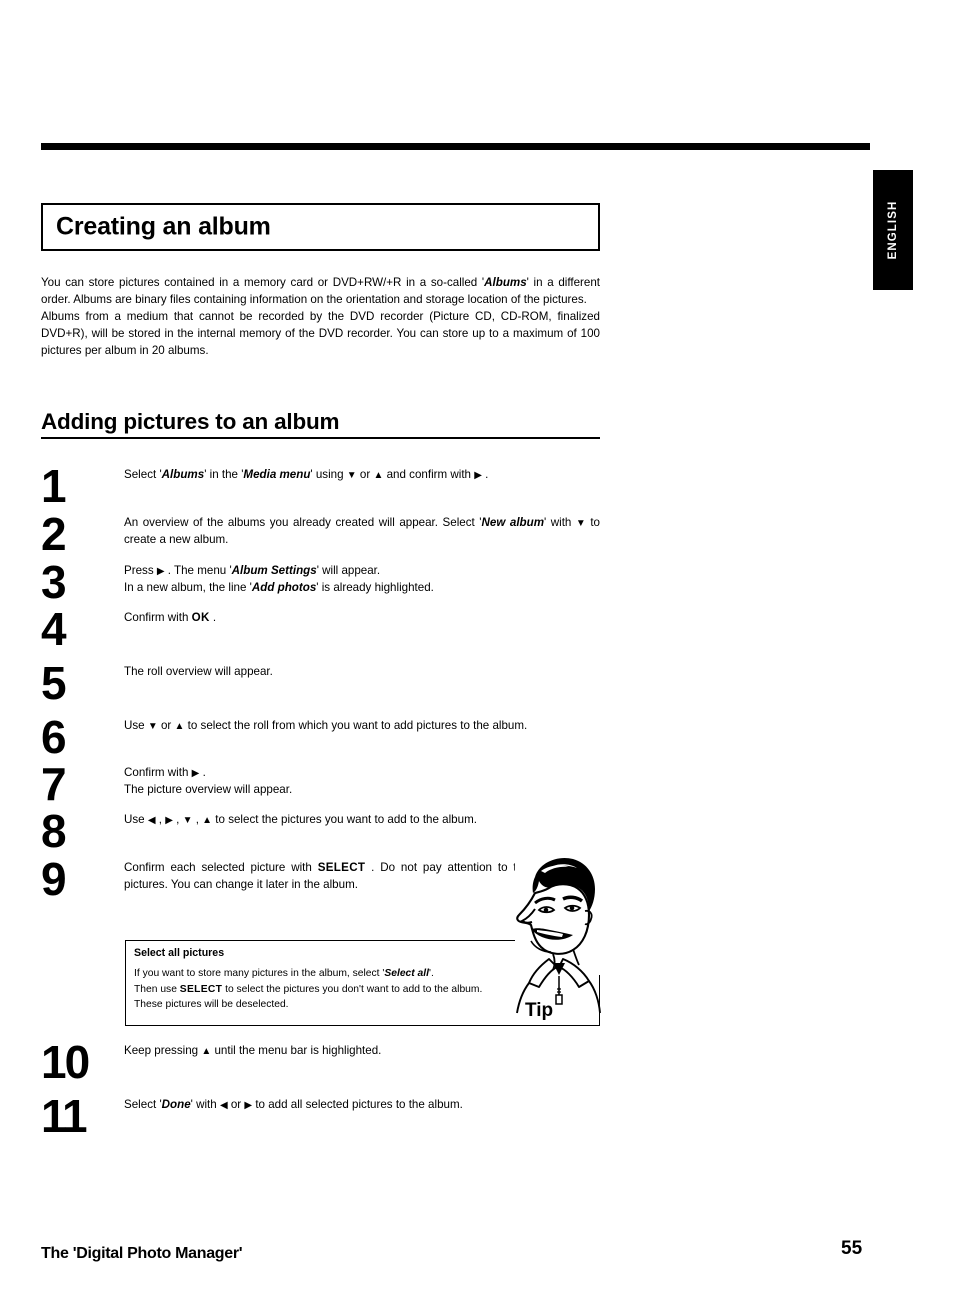  Describe the element at coordinates (236, 1104) in the screenshot. I see `step11-mid2: or` at that location.